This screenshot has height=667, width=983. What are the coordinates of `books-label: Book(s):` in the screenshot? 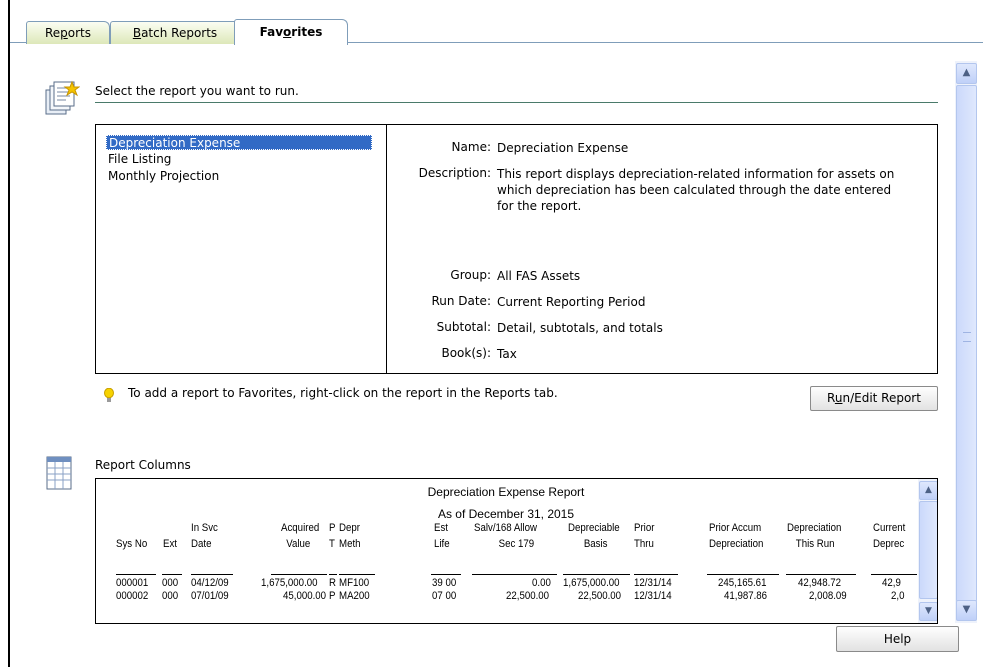 It's located at (466, 353).